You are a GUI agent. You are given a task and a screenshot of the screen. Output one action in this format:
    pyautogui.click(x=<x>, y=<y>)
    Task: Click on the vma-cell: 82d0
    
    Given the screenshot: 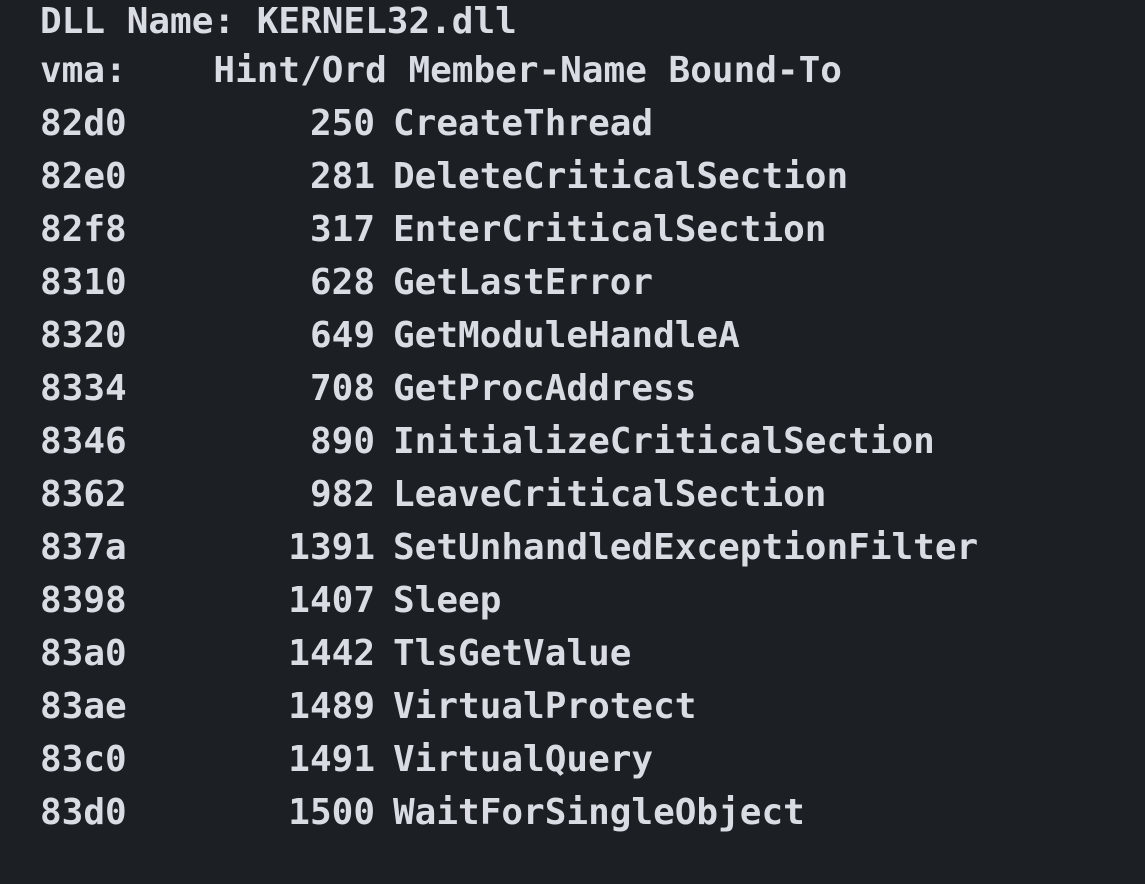 What is the action you would take?
    pyautogui.click(x=83, y=123)
    